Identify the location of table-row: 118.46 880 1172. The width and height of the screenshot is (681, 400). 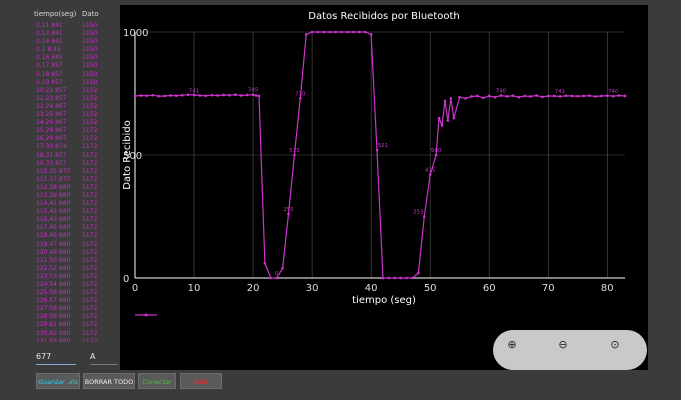
(76, 236).